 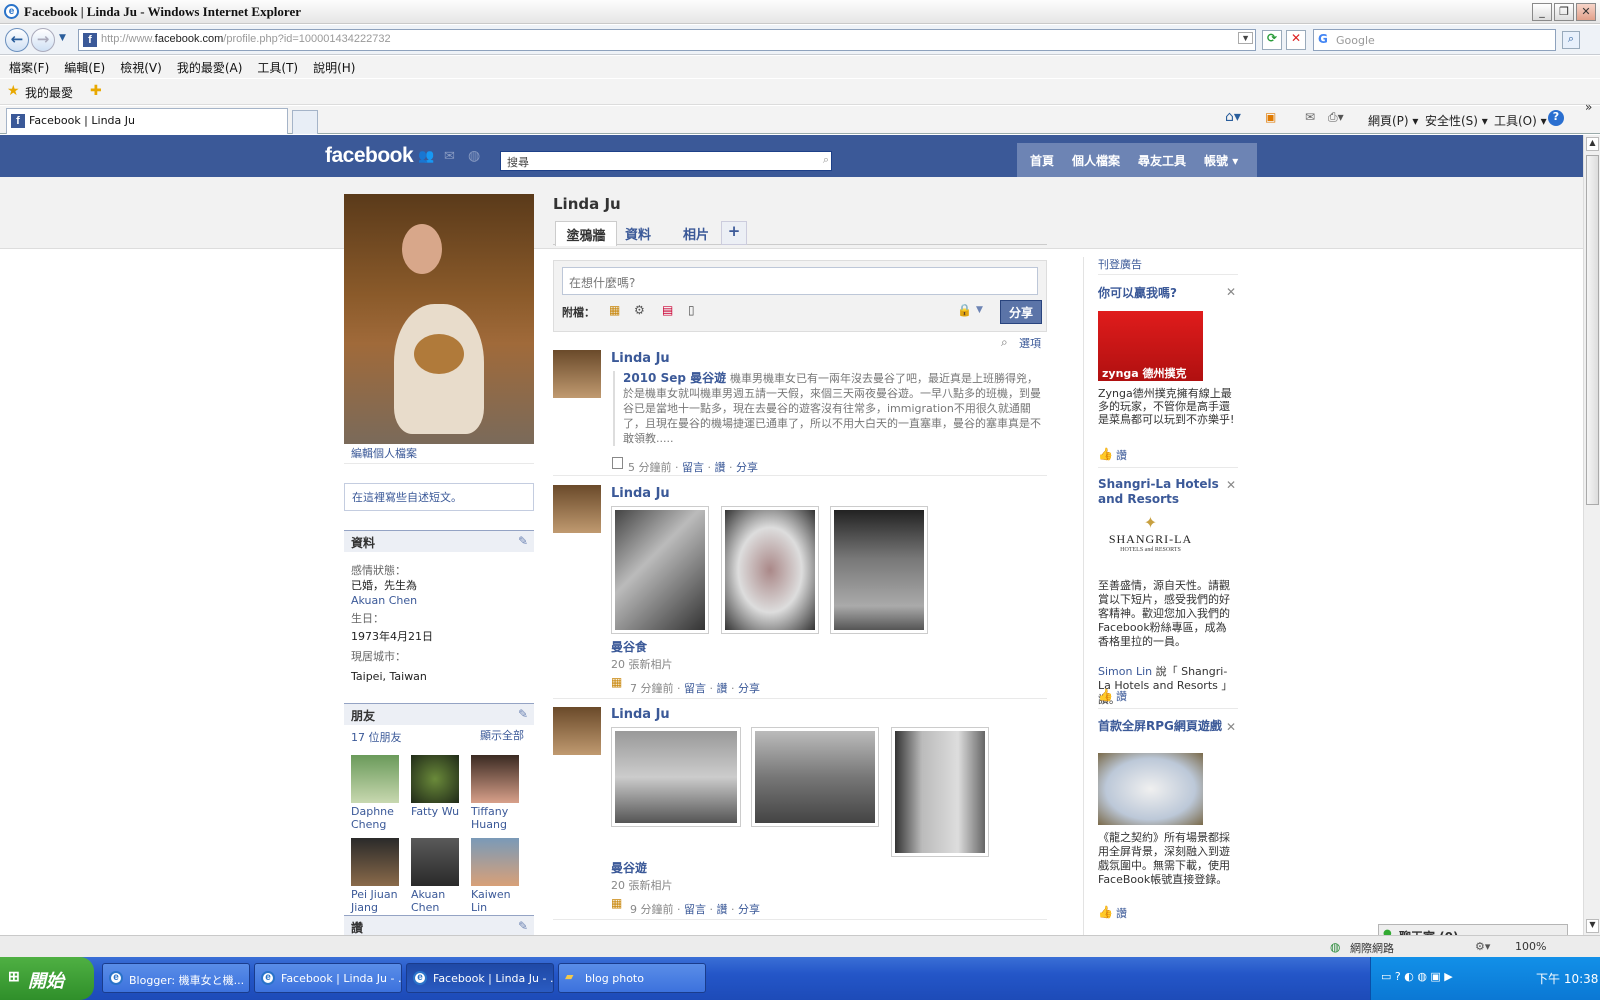 I want to click on note-title: 2010 Sep 曼谷遊, so click(x=674, y=378).